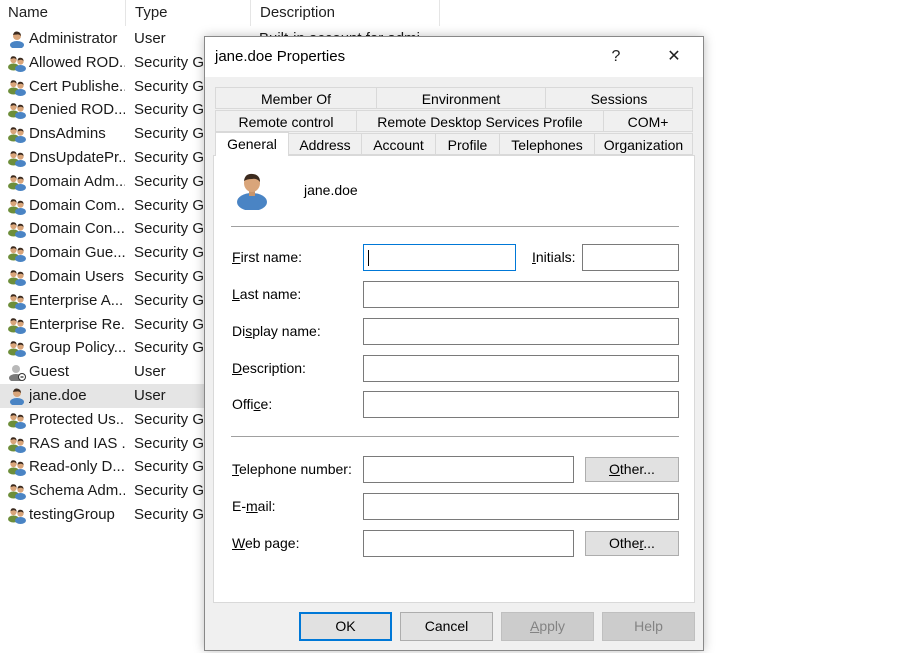 The image size is (922, 653). Describe the element at coordinates (674, 57) in the screenshot. I see `close-icon: ✕` at that location.